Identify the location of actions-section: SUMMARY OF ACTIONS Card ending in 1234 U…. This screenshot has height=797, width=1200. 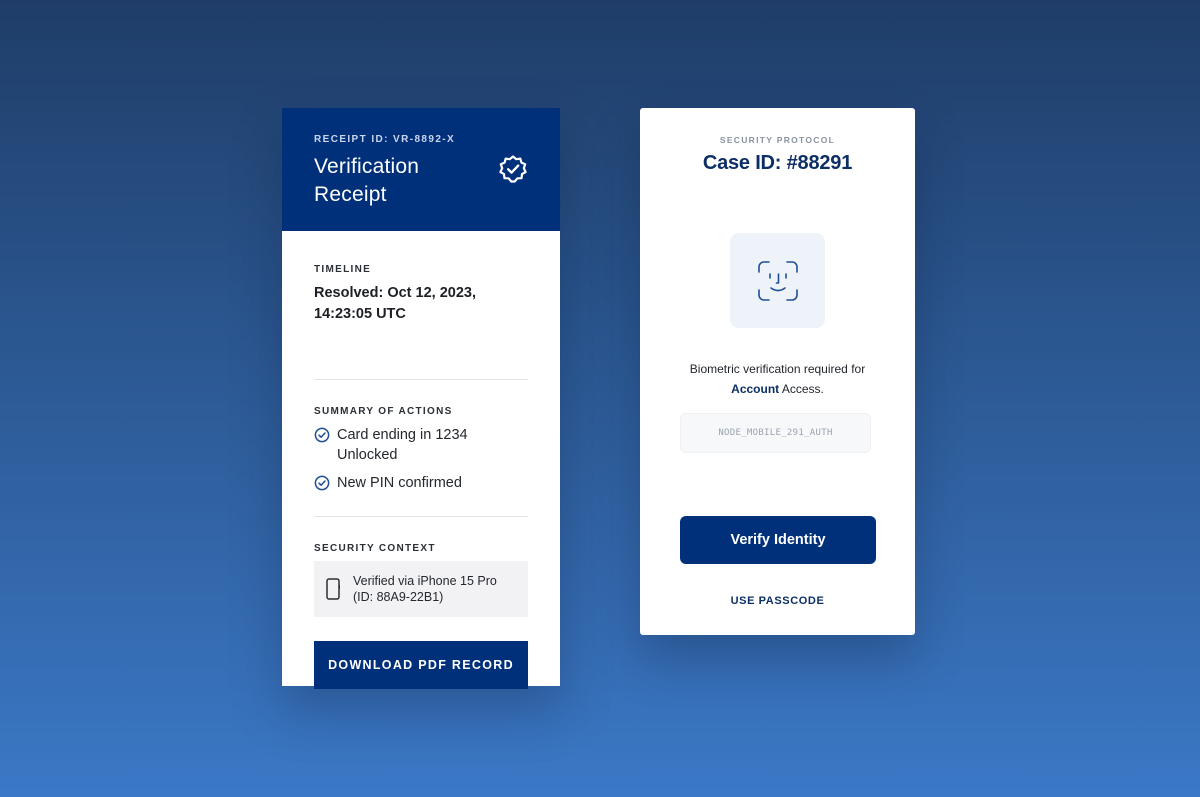
(421, 448).